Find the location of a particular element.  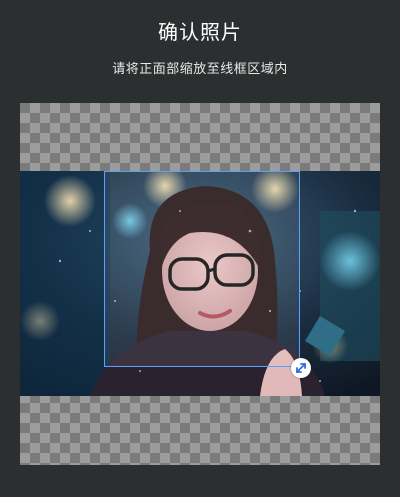

page-title: 确认照片 is located at coordinates (200, 32).